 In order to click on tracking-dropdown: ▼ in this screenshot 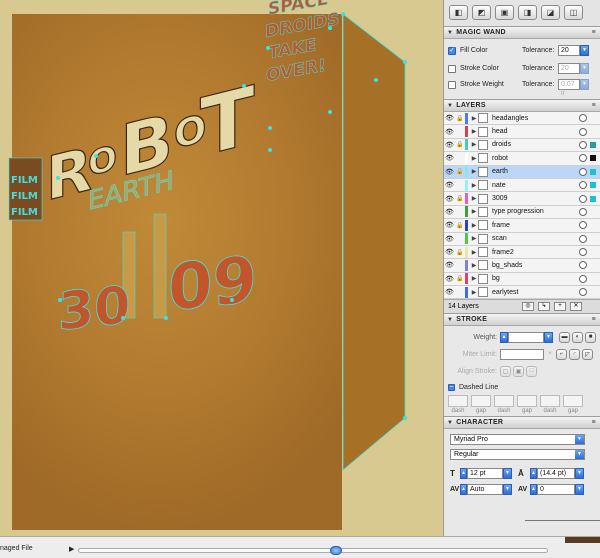, I will do `click(579, 489)`.